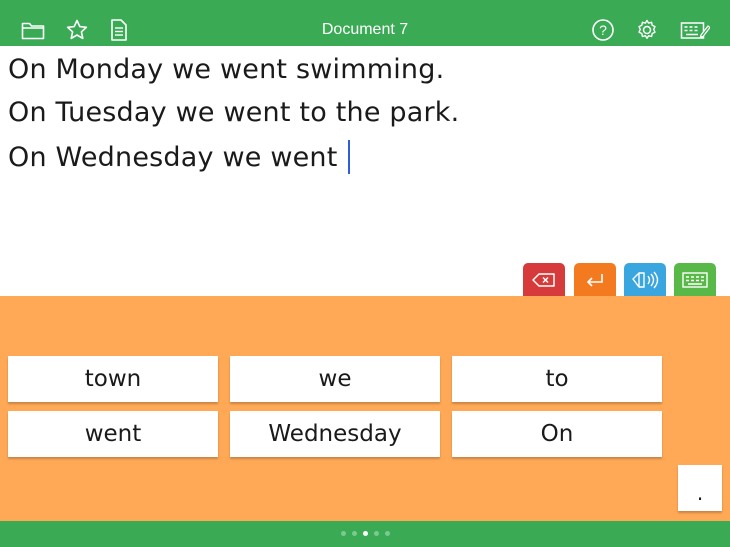 The image size is (730, 547). What do you see at coordinates (647, 30) in the screenshot?
I see `settings-icon` at bounding box center [647, 30].